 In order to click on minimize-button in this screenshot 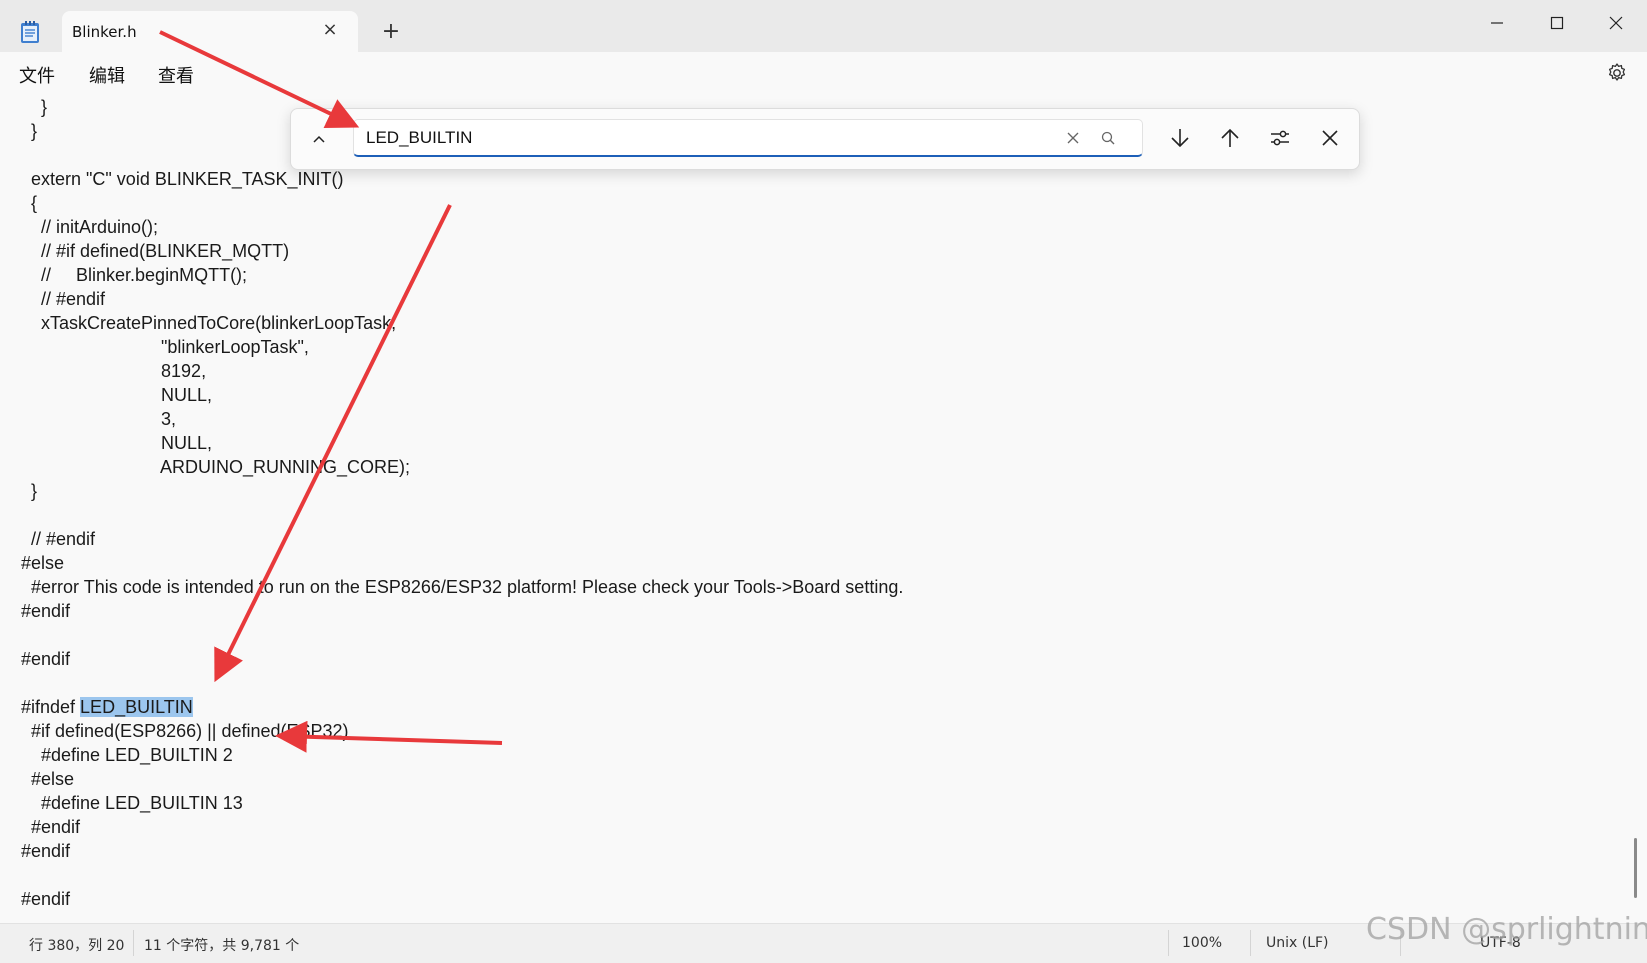, I will do `click(1497, 23)`.